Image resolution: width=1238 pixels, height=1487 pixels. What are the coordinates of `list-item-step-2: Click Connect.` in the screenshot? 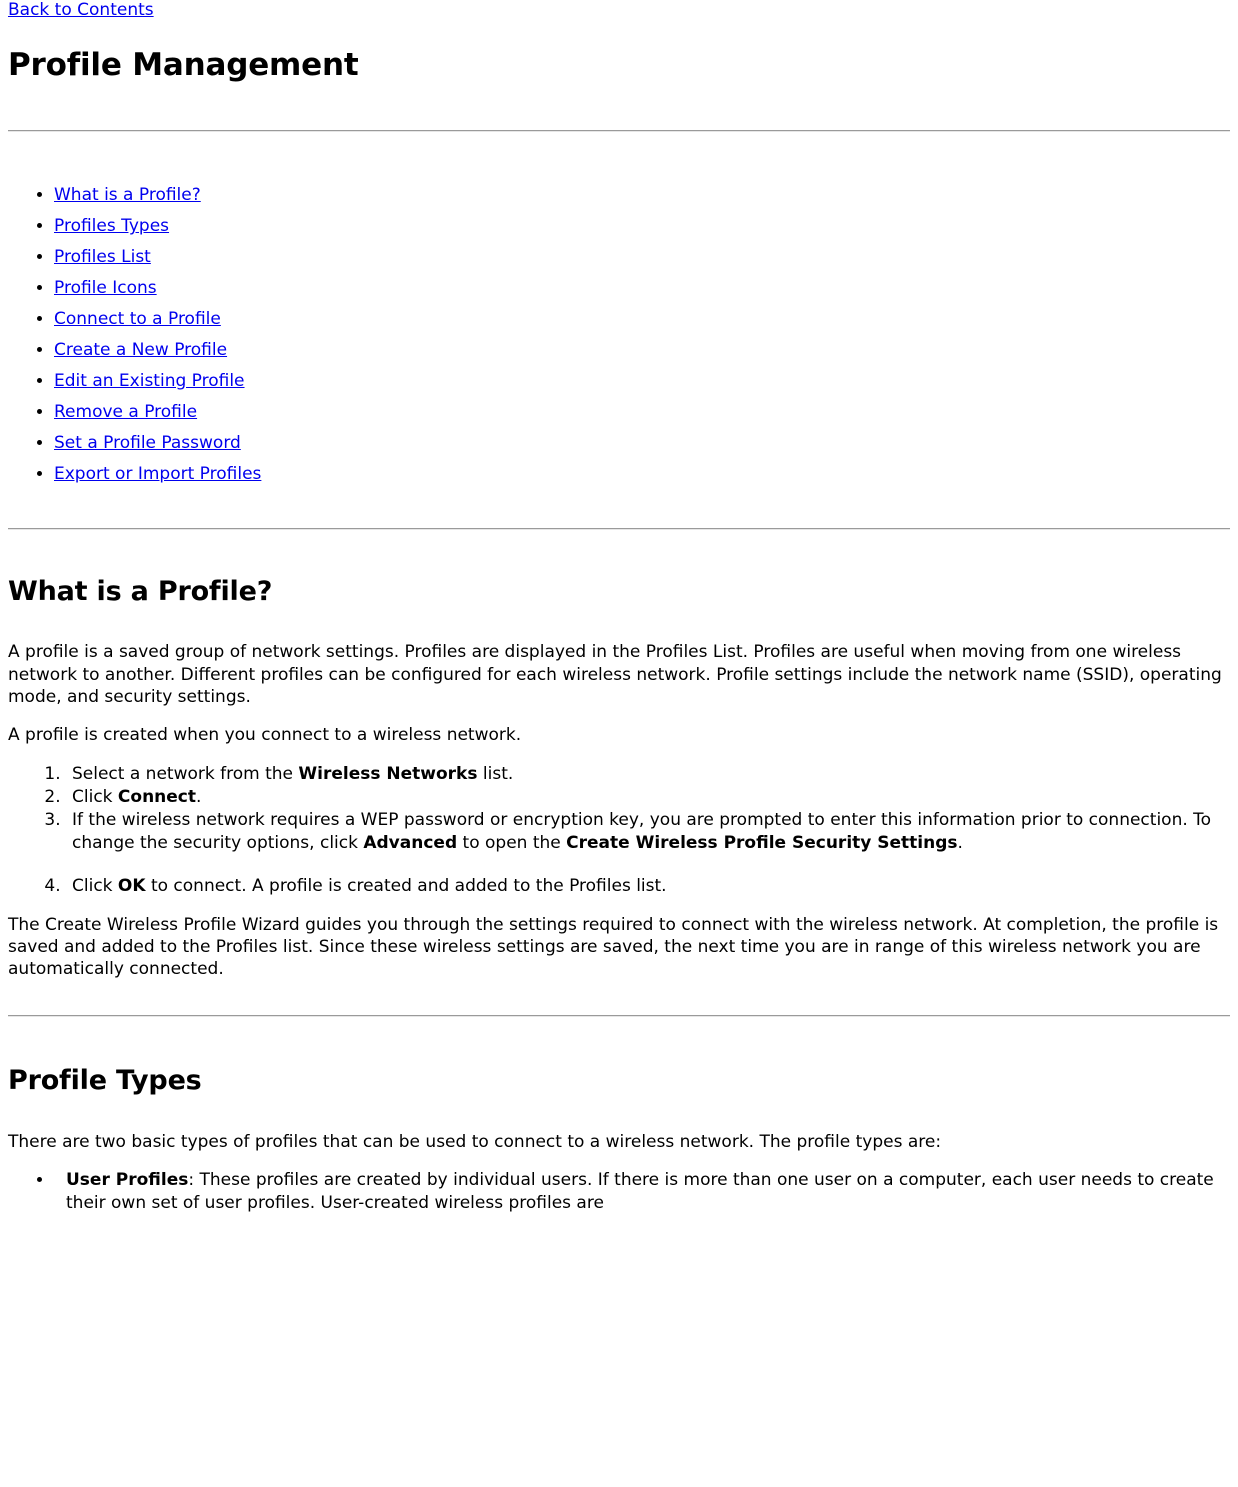 It's located at (648, 797).